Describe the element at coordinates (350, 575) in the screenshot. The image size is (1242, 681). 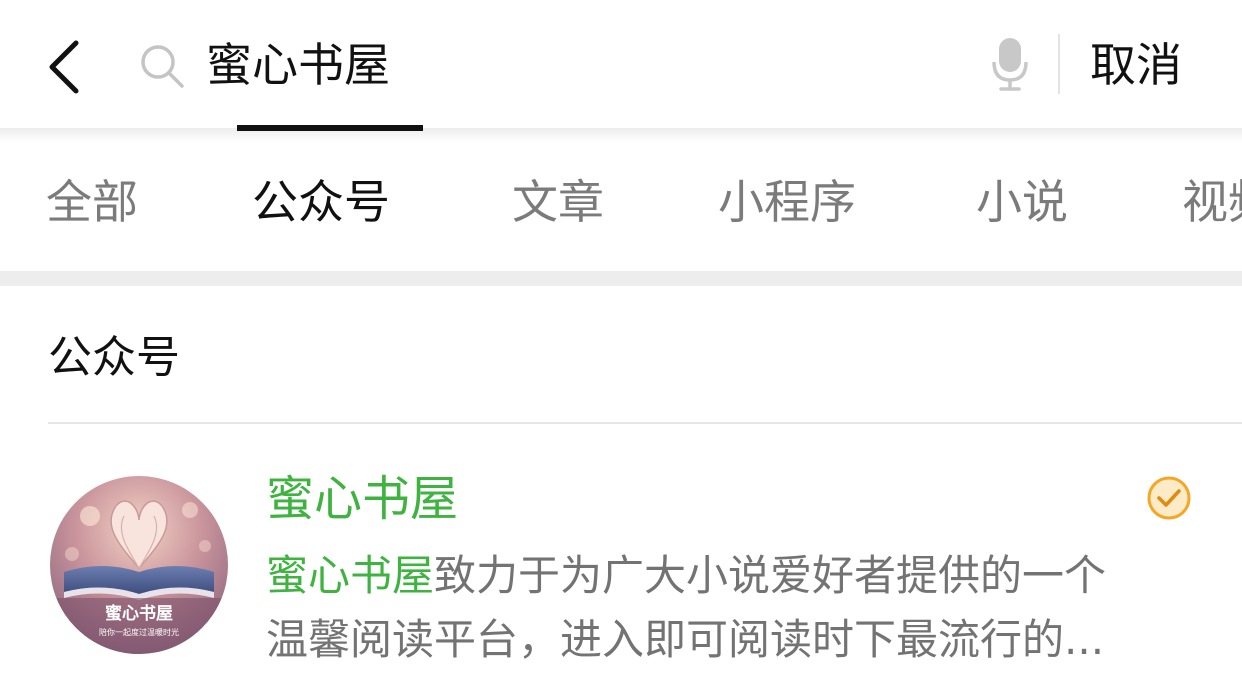
I see `description-highlight: 蜜心书屋` at that location.